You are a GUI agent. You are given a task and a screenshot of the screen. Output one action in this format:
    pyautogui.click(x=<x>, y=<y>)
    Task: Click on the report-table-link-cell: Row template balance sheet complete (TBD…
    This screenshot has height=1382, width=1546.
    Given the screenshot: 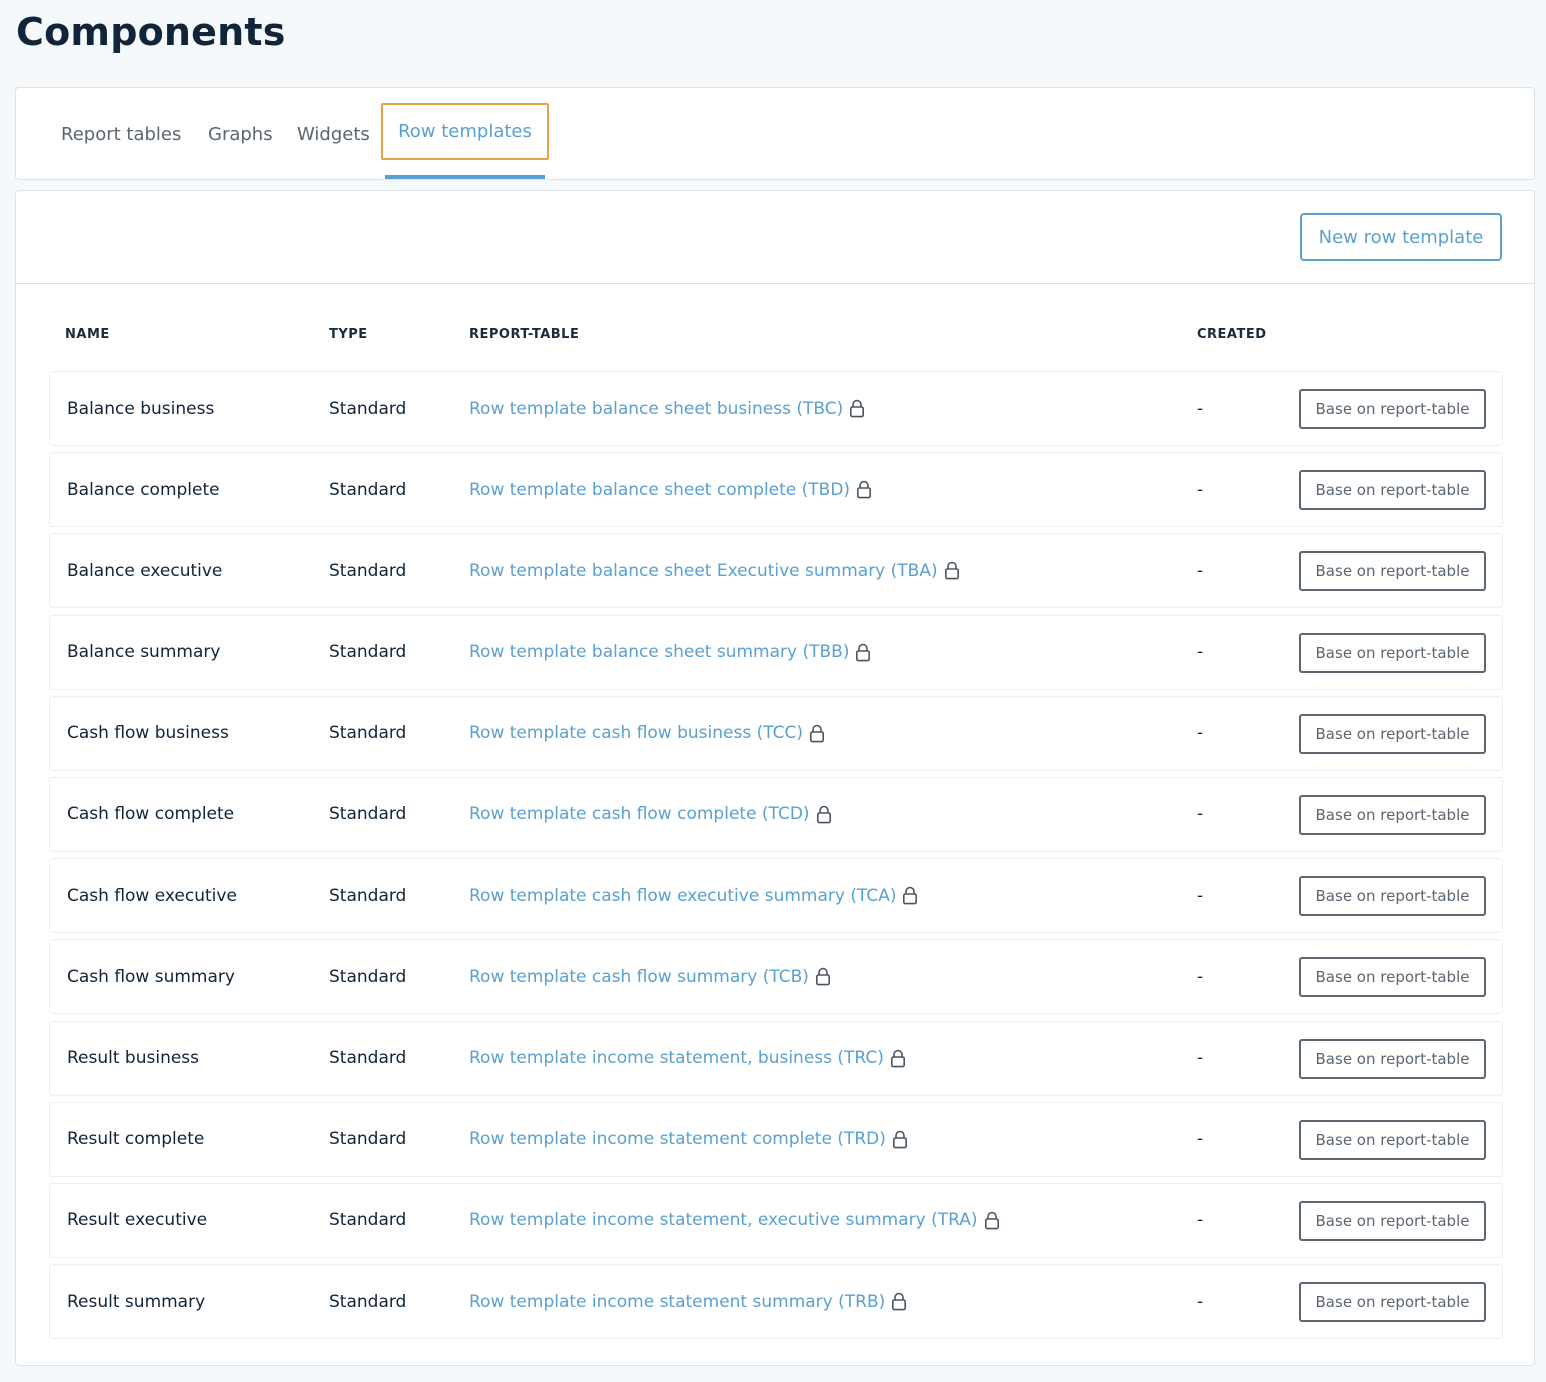 What is the action you would take?
    pyautogui.click(x=670, y=489)
    